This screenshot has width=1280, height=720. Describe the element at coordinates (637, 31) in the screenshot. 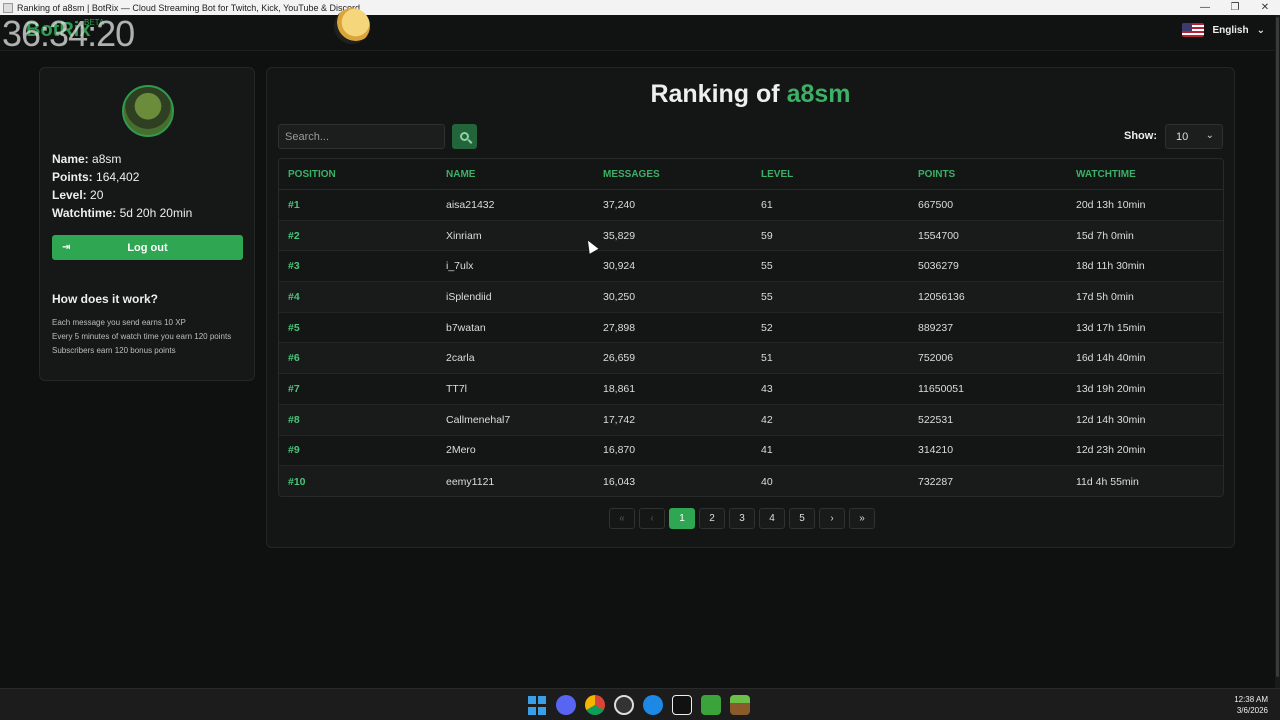

I see `site-header: BotRix BETA 36:34:20 English ⌄` at that location.